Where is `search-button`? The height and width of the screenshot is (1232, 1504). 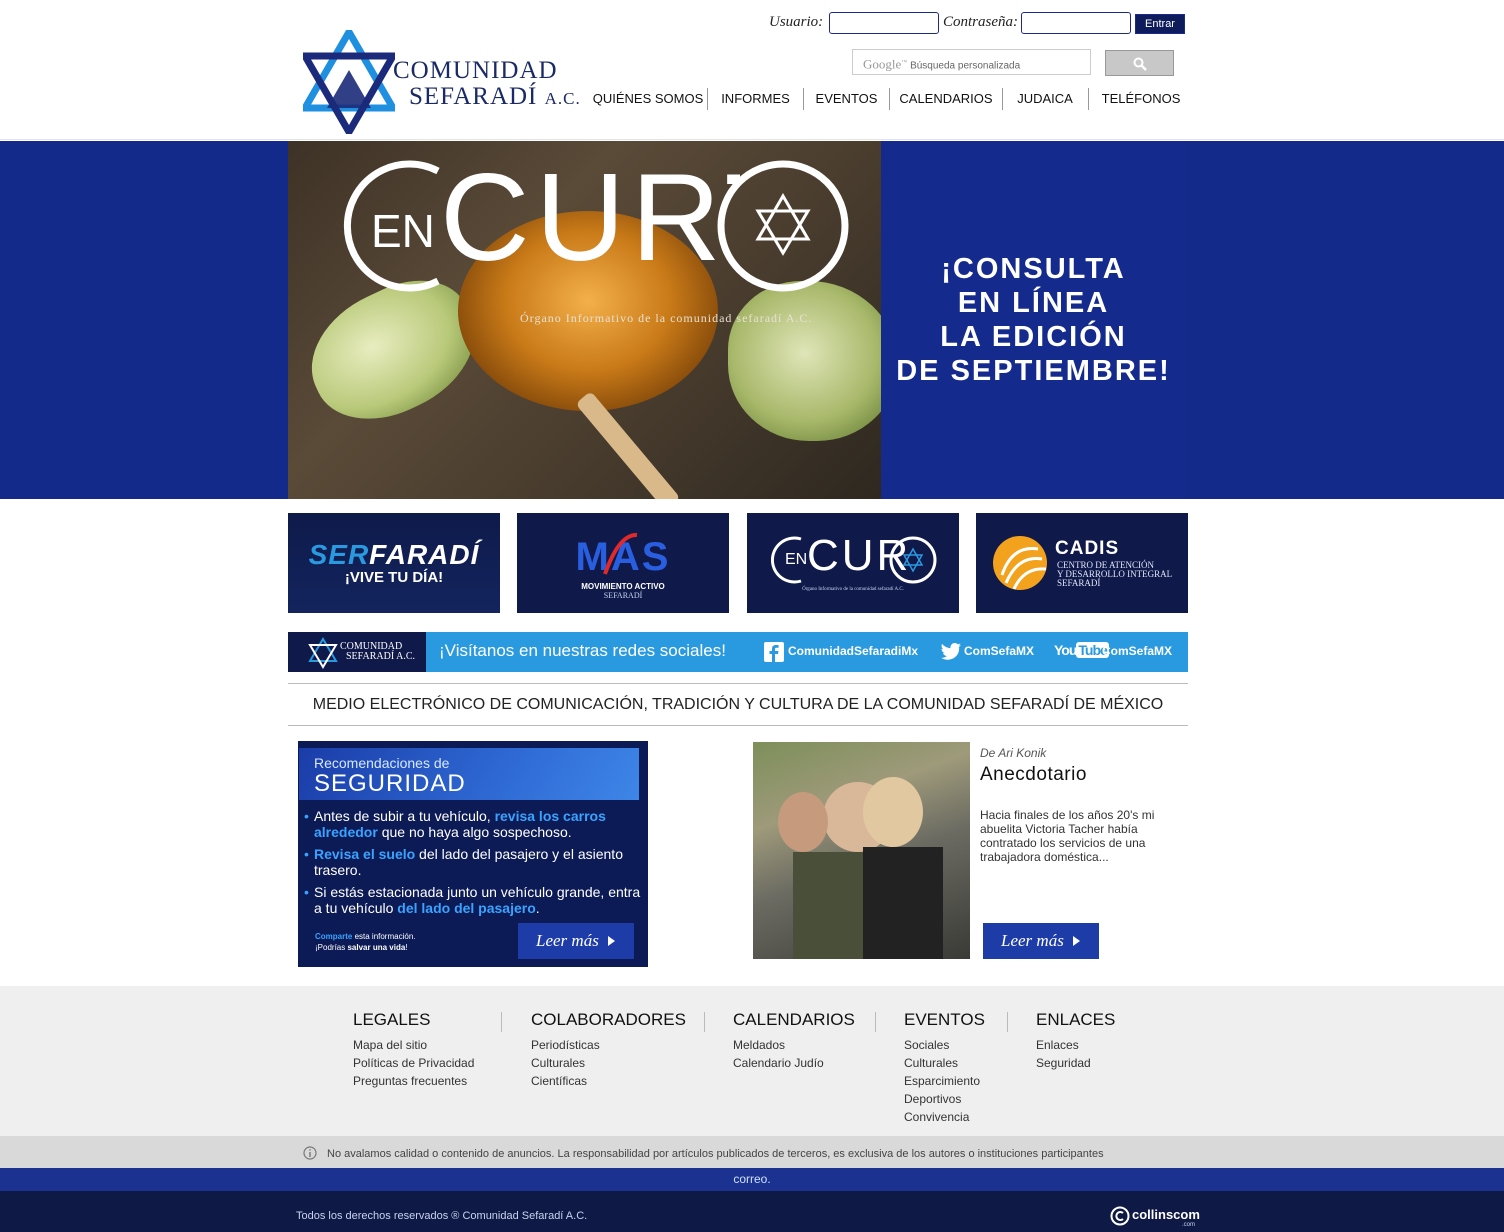 search-button is located at coordinates (1139, 63).